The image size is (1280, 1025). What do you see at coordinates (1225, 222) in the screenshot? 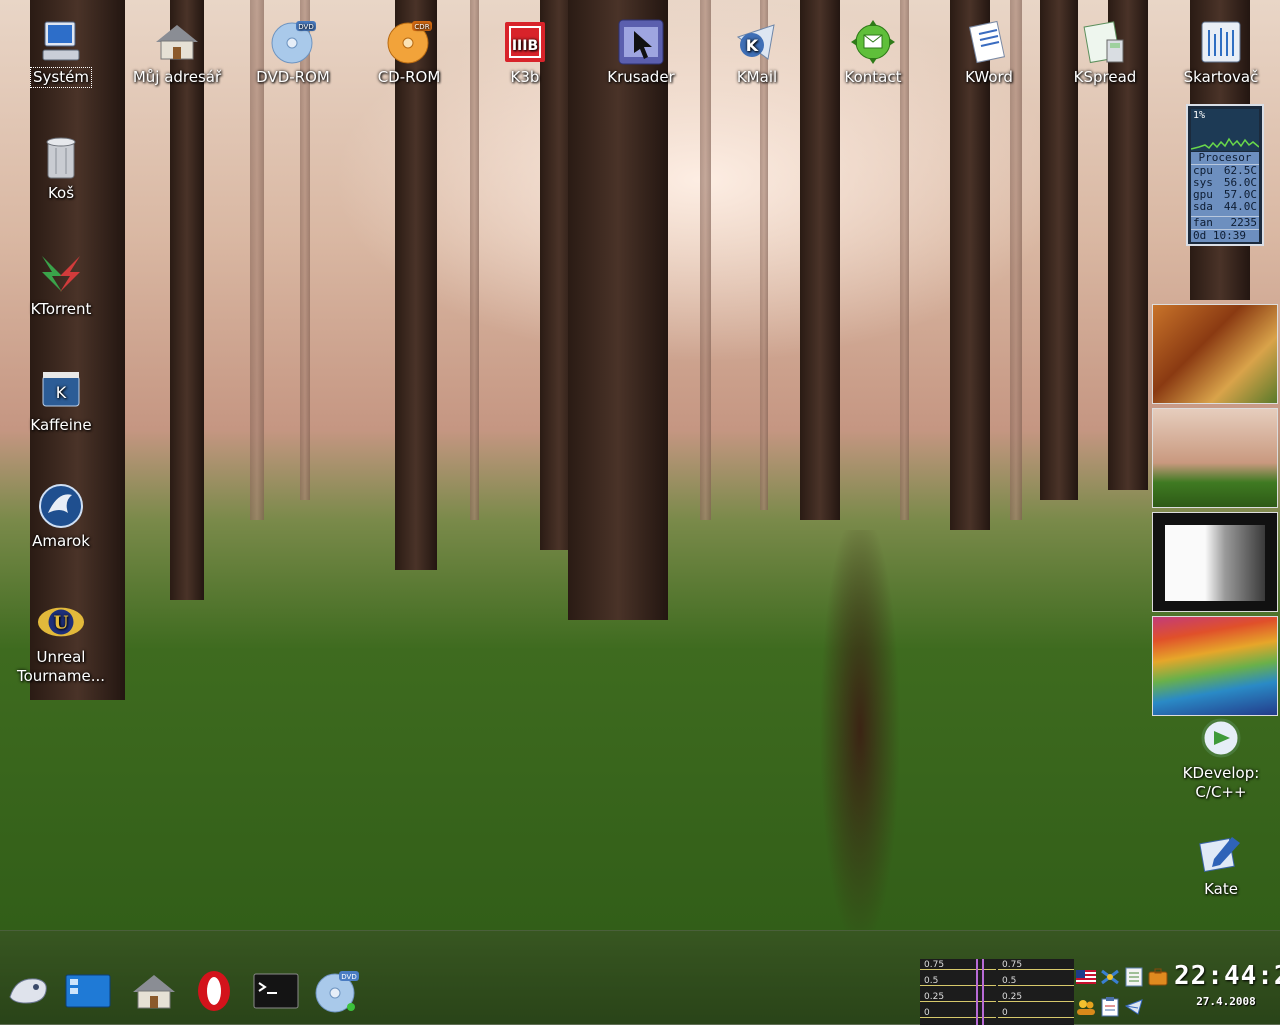
I see `sensor-row-fan: fan 2235` at bounding box center [1225, 222].